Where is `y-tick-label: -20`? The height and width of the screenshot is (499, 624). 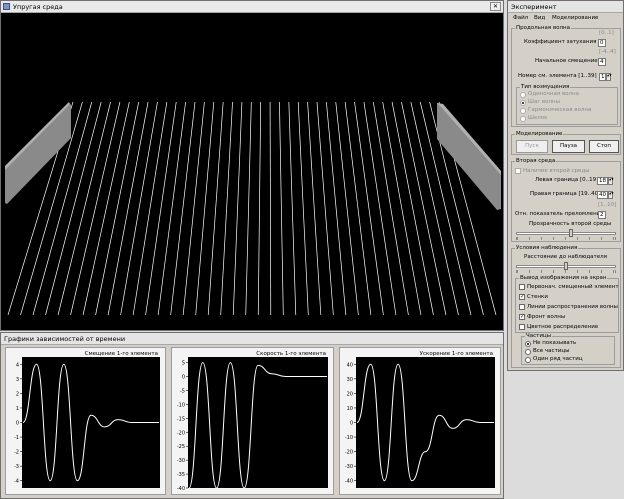 y-tick-label: -20 is located at coordinates (349, 453).